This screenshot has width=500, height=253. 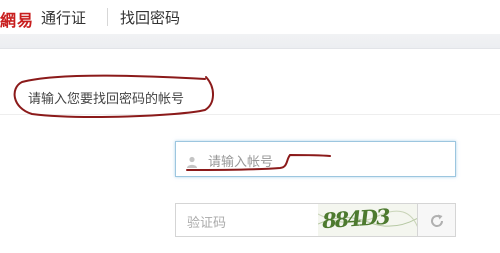 What do you see at coordinates (64, 18) in the screenshot?
I see `product-name: 通行证` at bounding box center [64, 18].